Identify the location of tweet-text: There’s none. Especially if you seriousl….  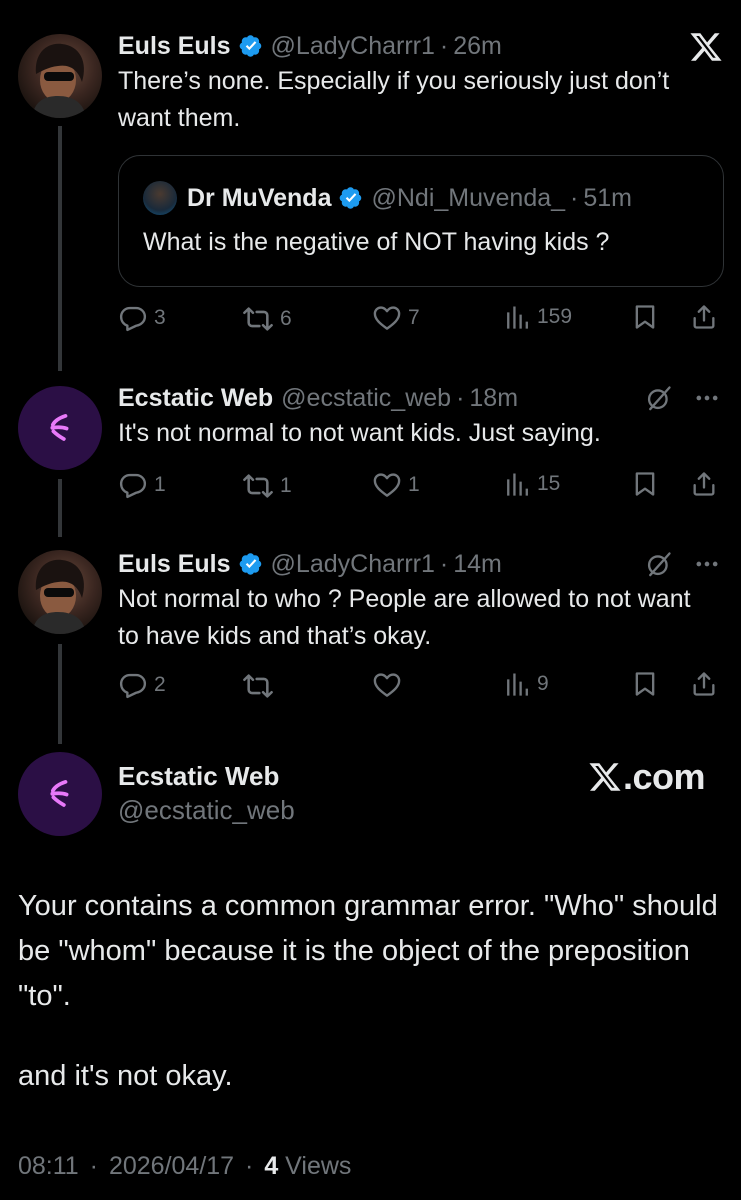
(394, 99).